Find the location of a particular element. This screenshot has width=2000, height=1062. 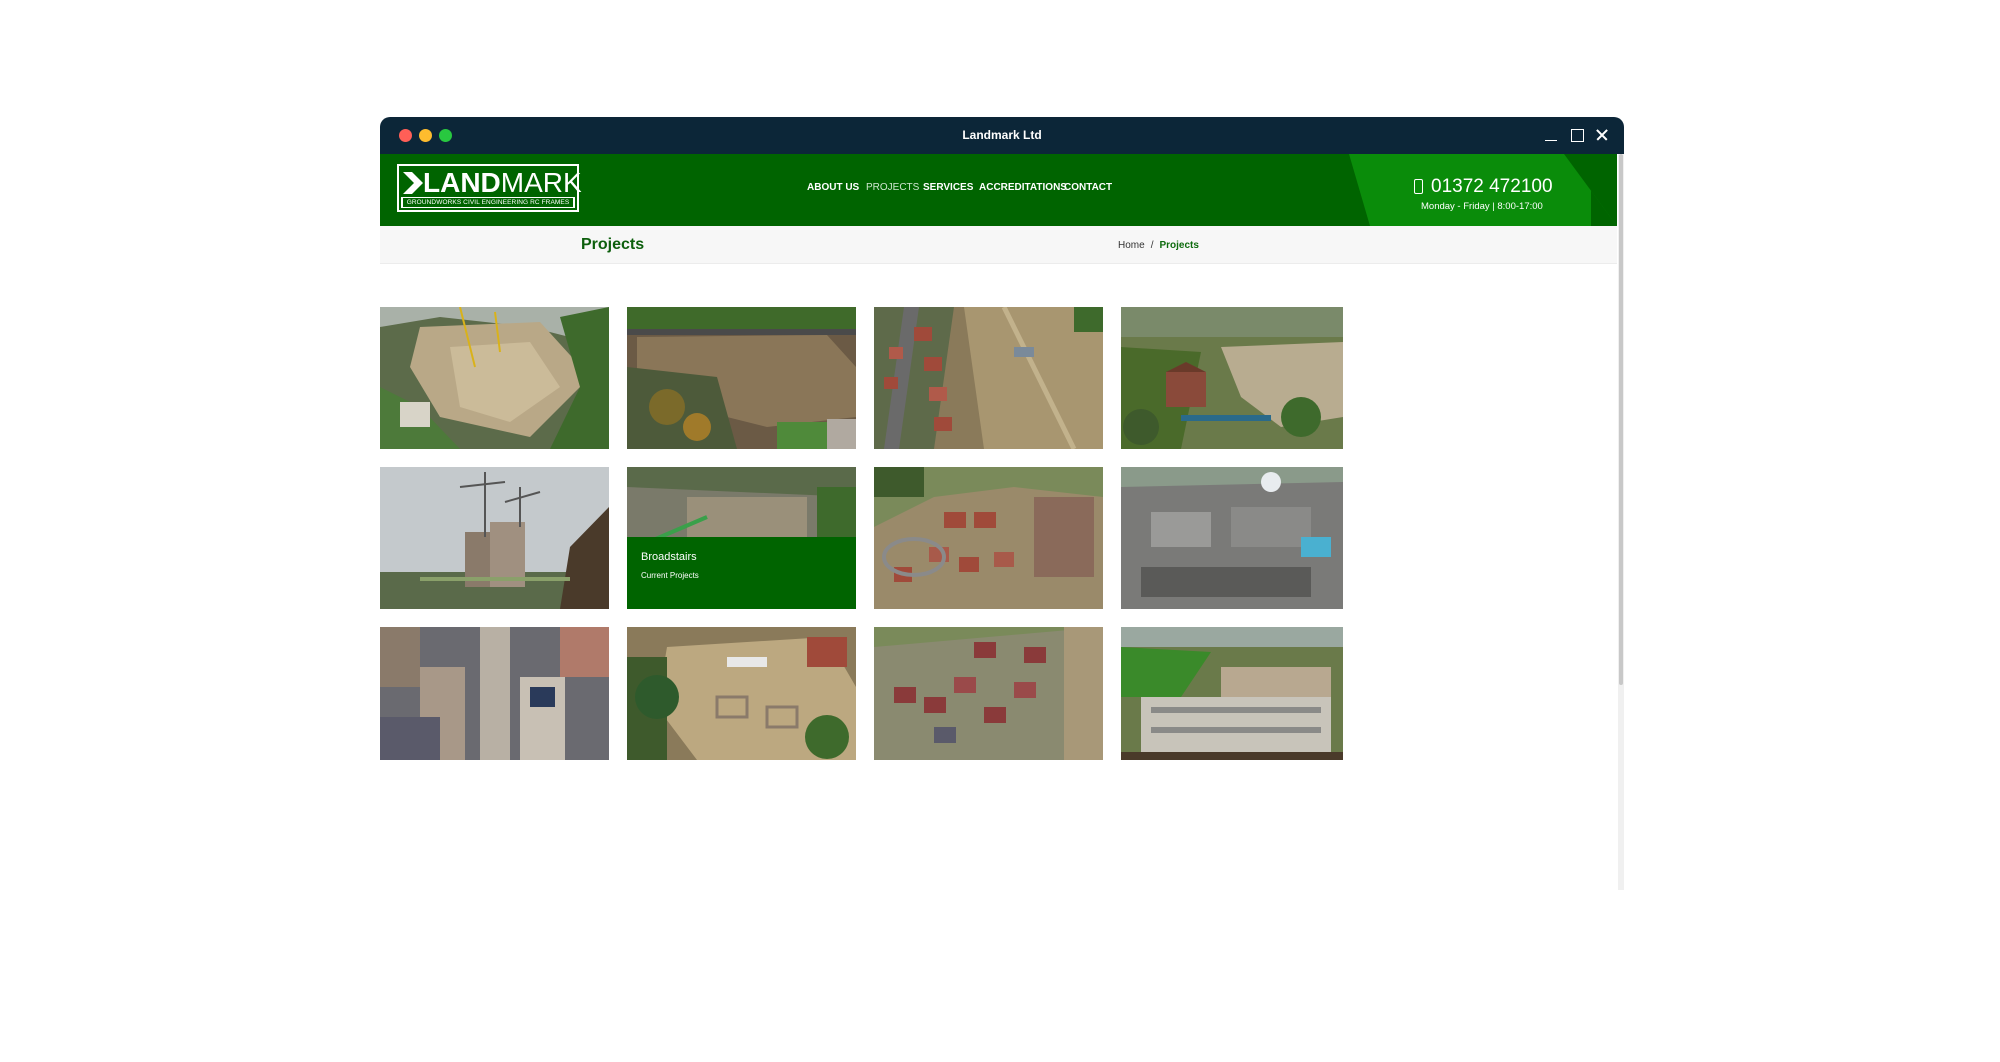

breadcrumb-current: Projects is located at coordinates (1179, 245).